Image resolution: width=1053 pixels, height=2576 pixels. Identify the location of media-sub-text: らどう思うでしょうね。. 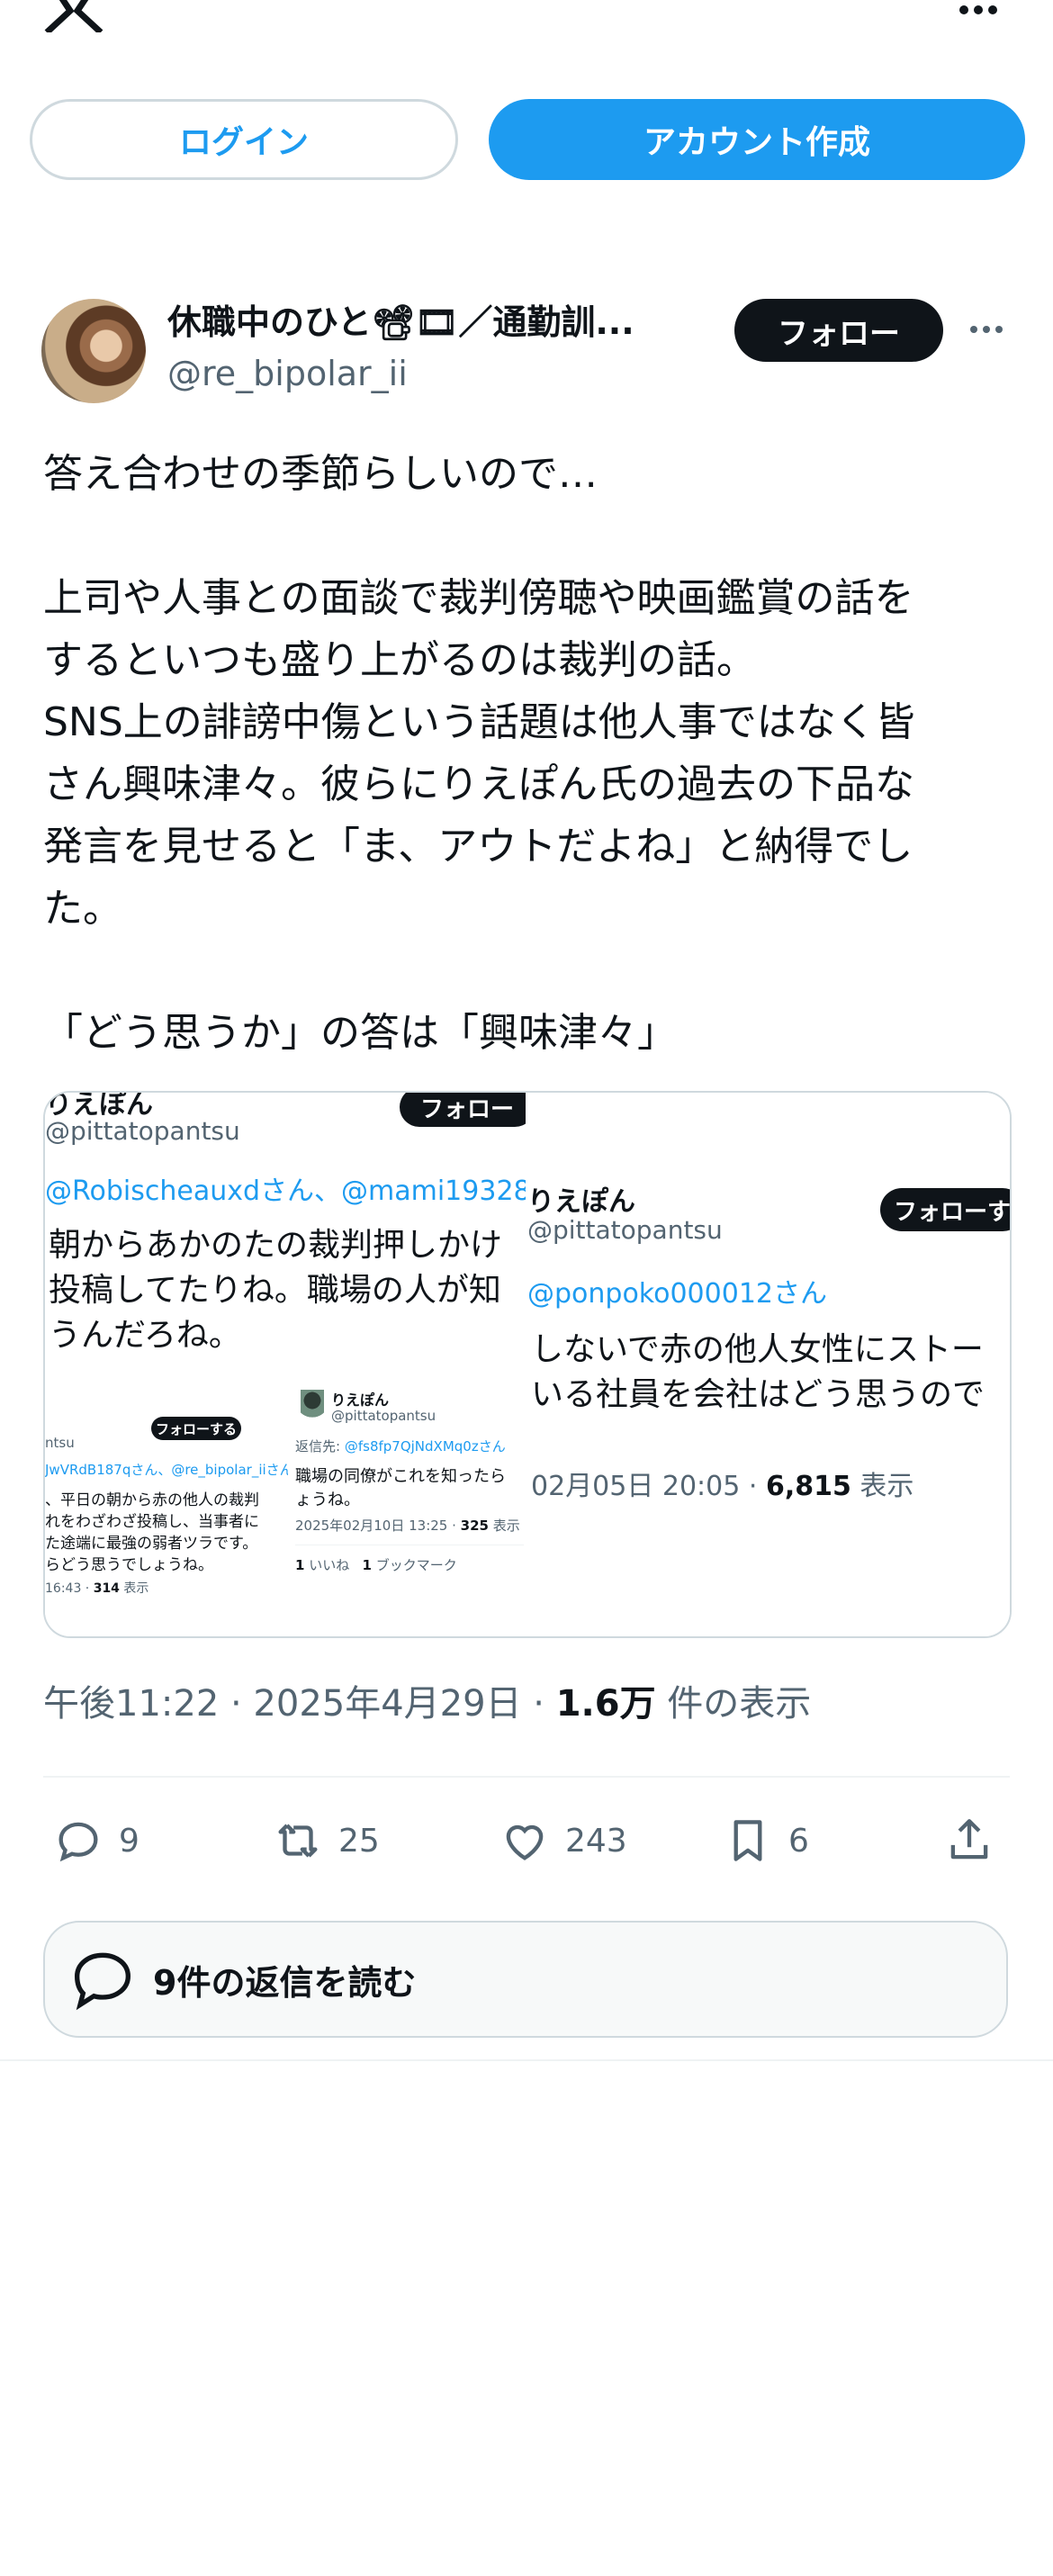
(129, 1565).